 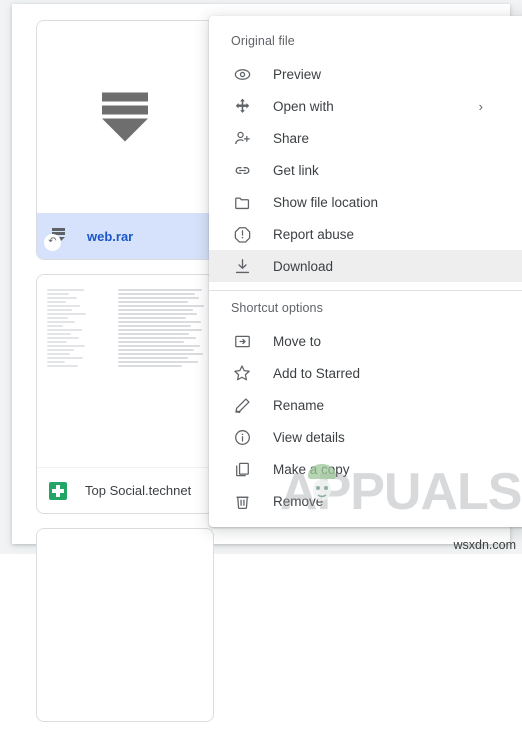 What do you see at coordinates (110, 236) in the screenshot?
I see `file-name-label: web.rar` at bounding box center [110, 236].